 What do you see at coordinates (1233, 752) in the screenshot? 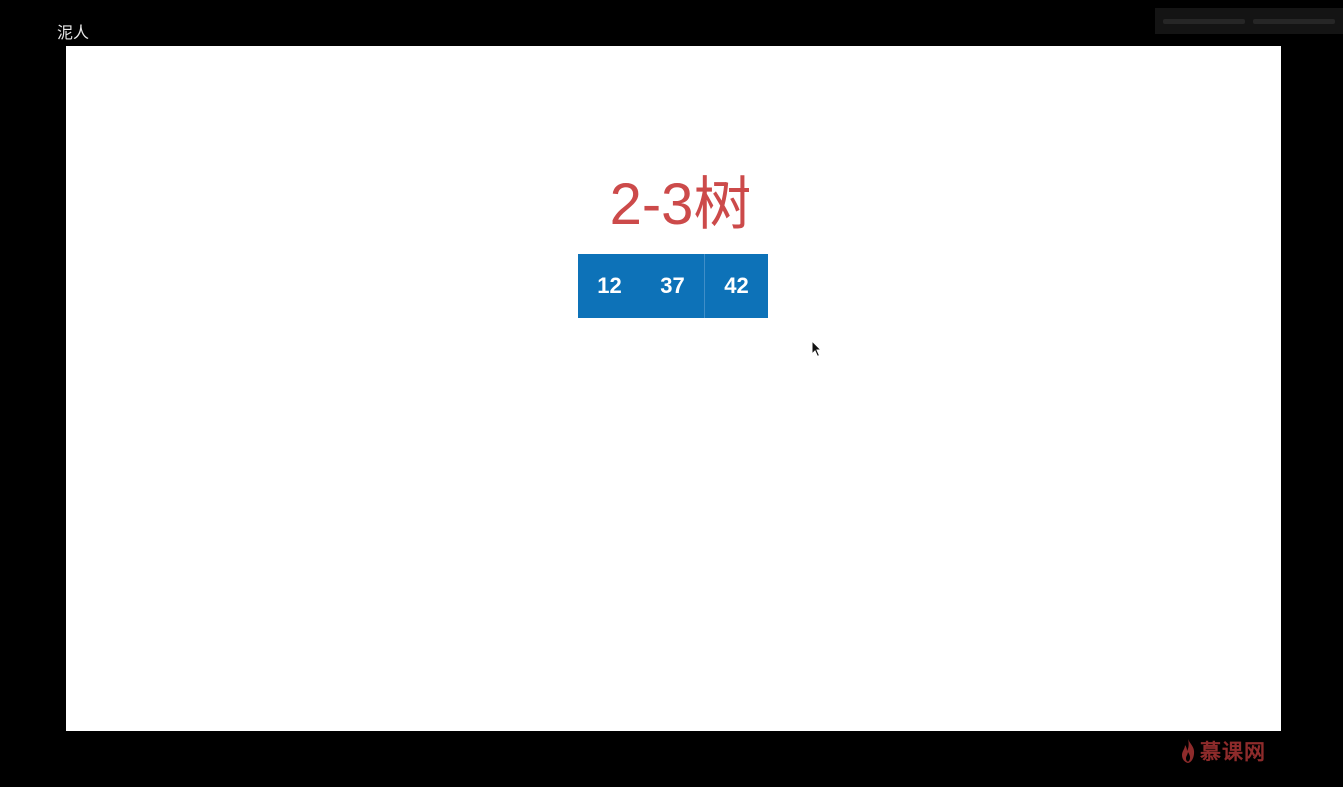
I see `brand-name: 慕课网` at bounding box center [1233, 752].